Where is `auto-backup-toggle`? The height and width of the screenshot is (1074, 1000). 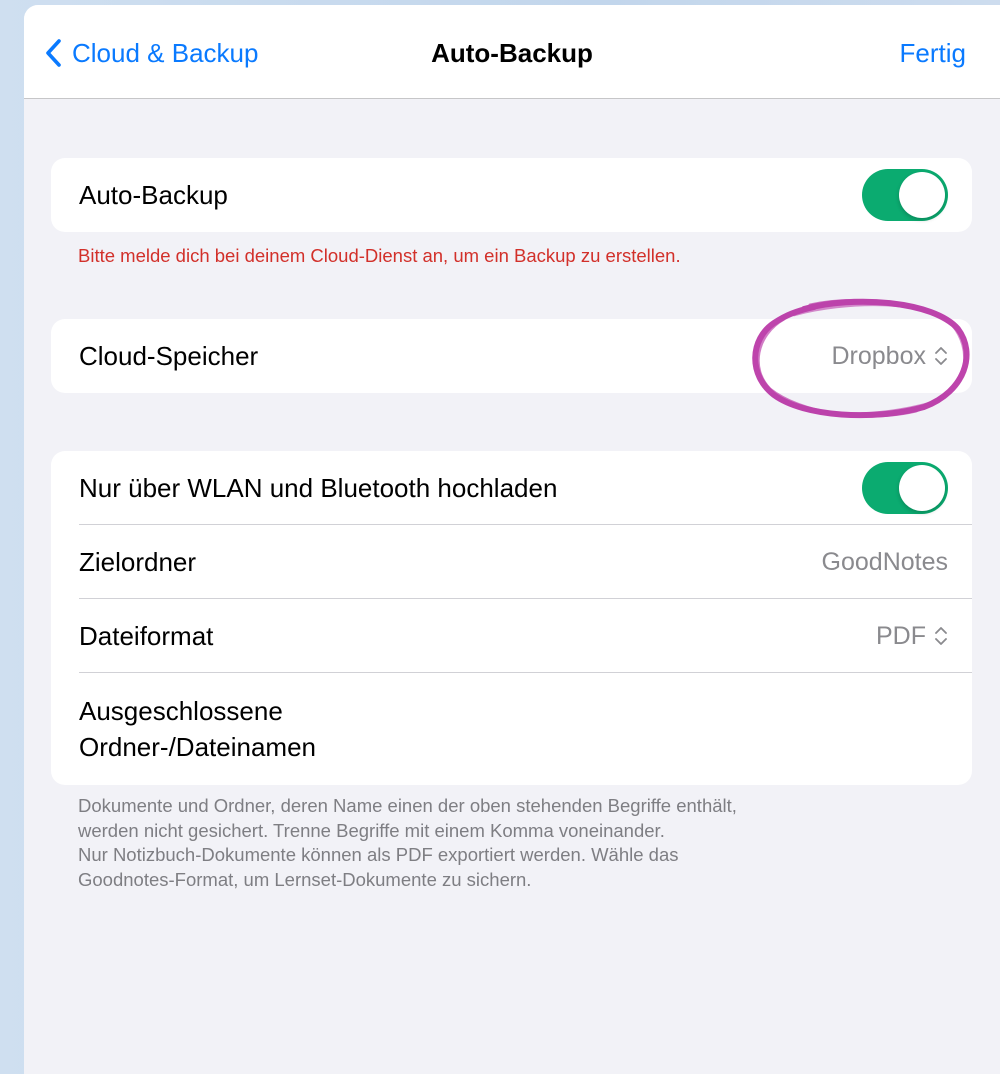 auto-backup-toggle is located at coordinates (905, 195).